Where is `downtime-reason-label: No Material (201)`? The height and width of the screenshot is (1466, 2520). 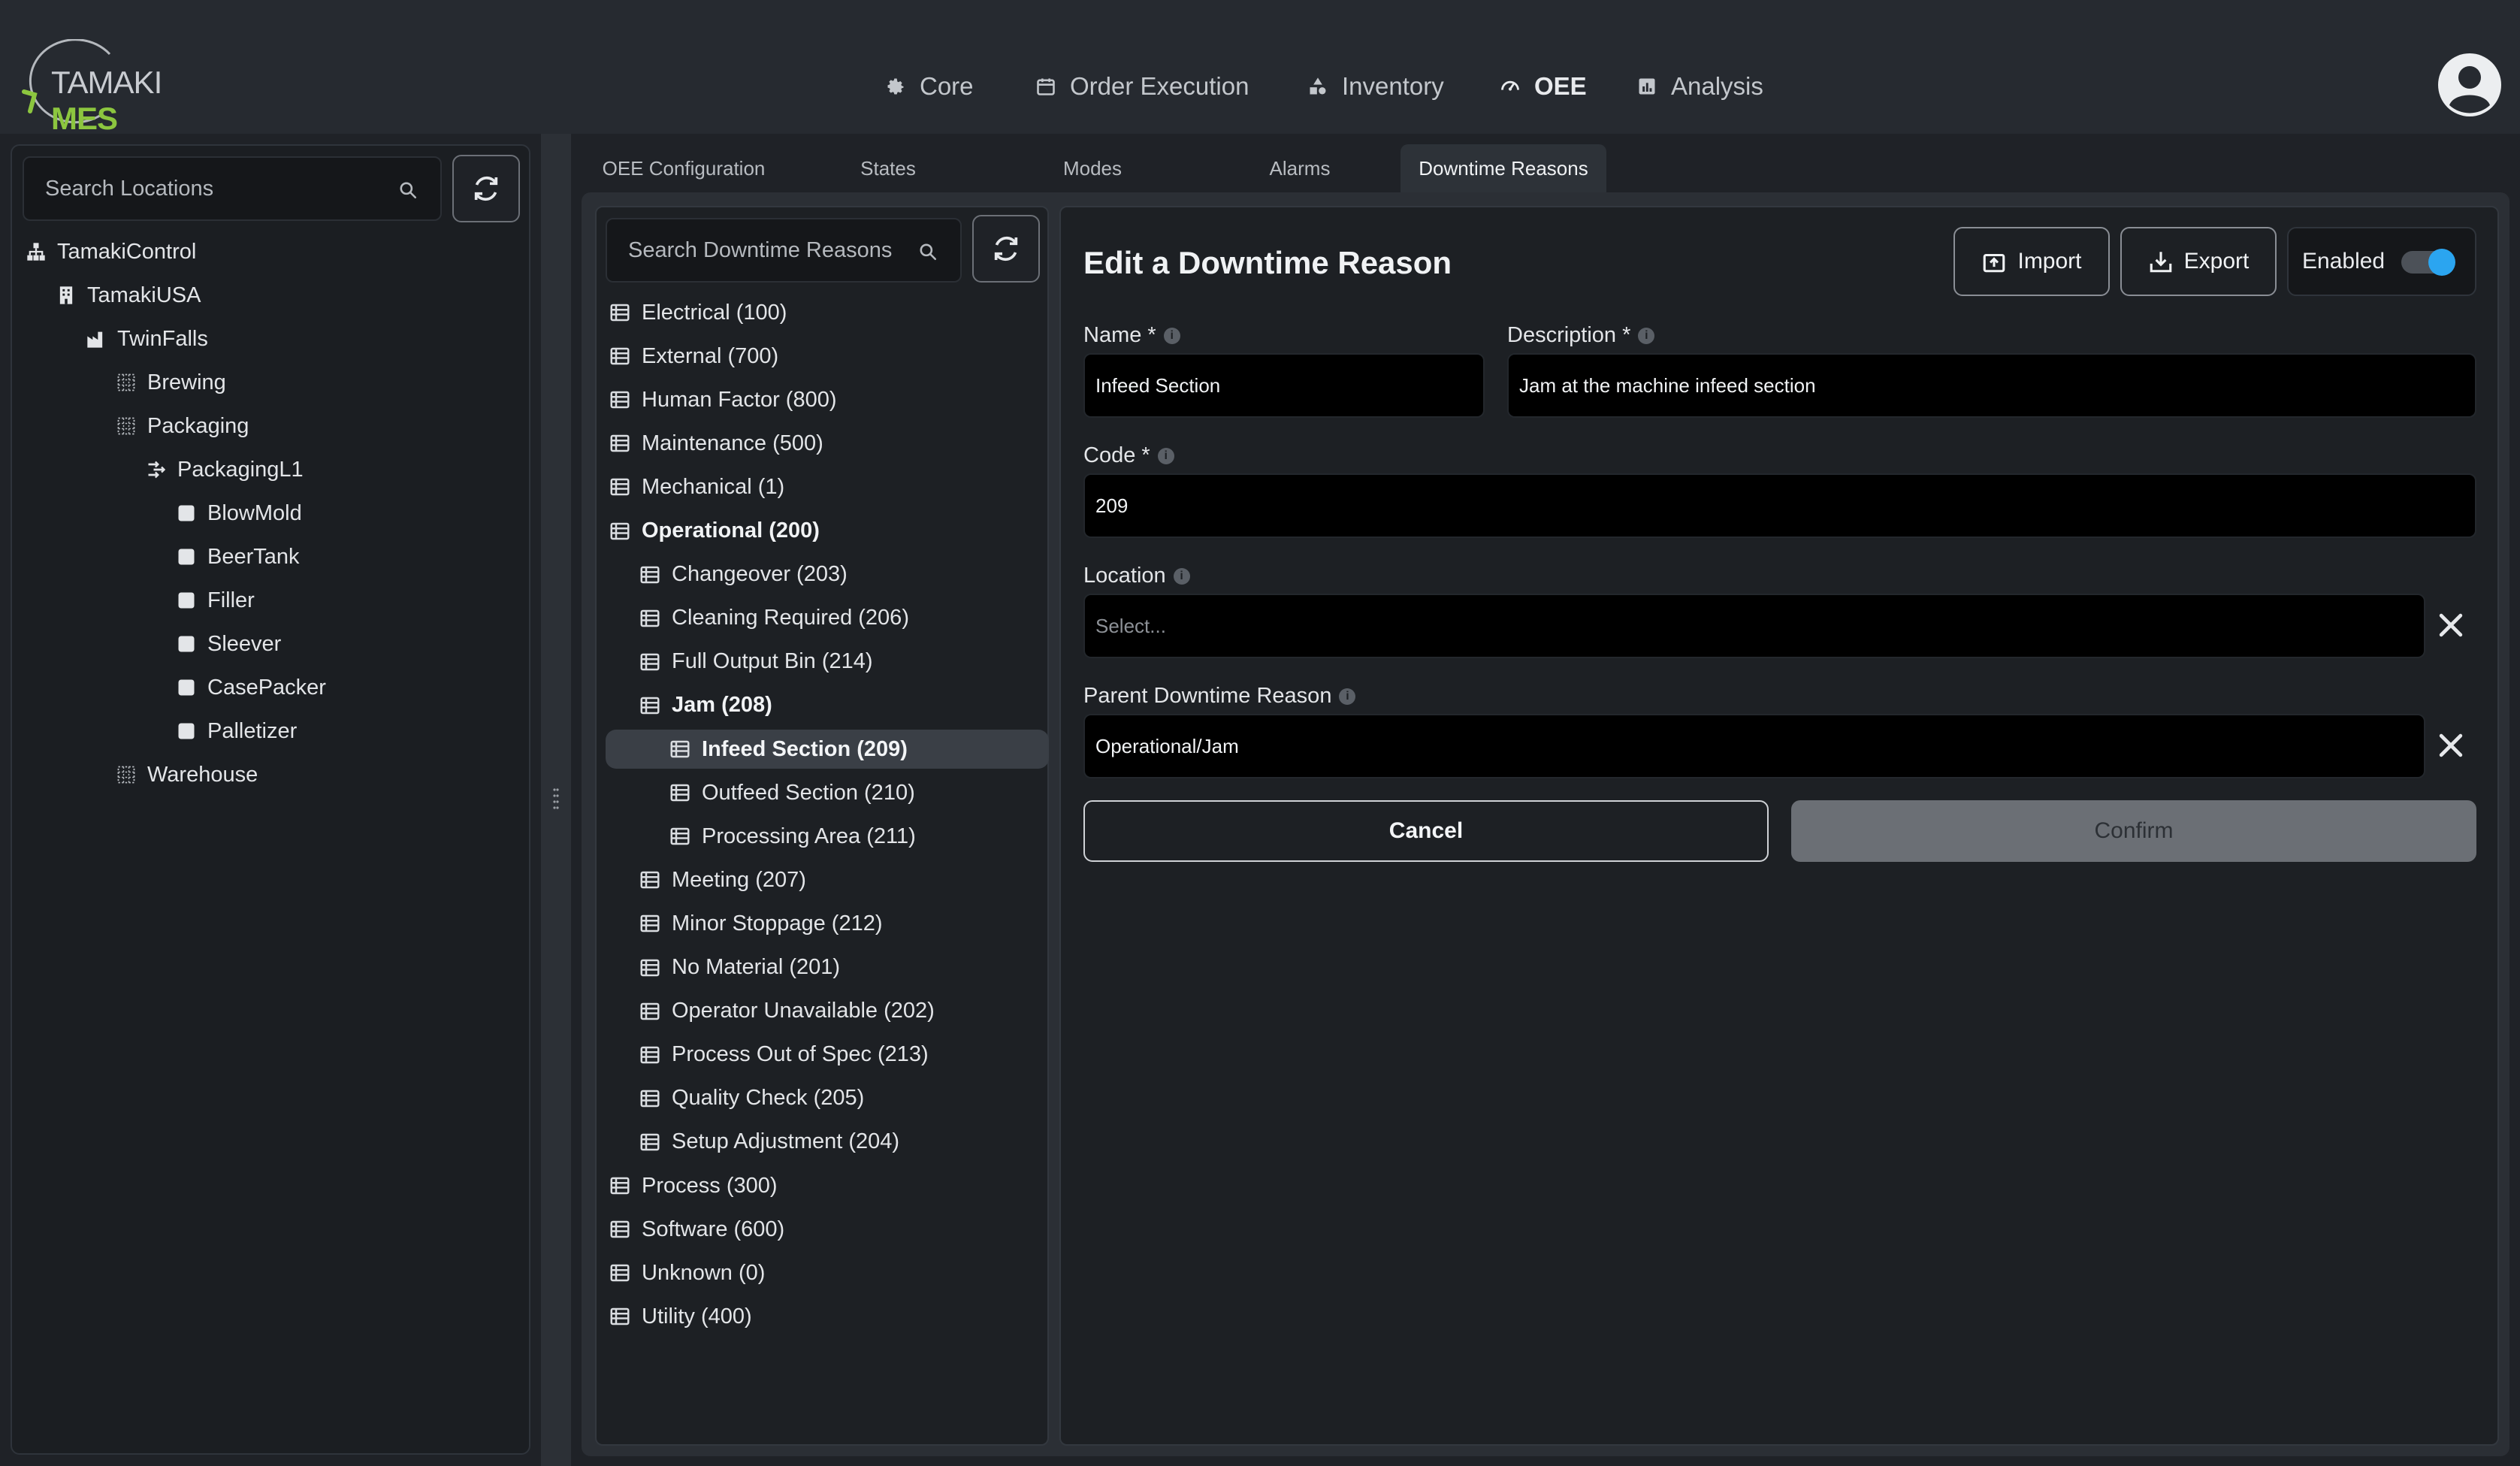 downtime-reason-label: No Material (201) is located at coordinates (756, 967).